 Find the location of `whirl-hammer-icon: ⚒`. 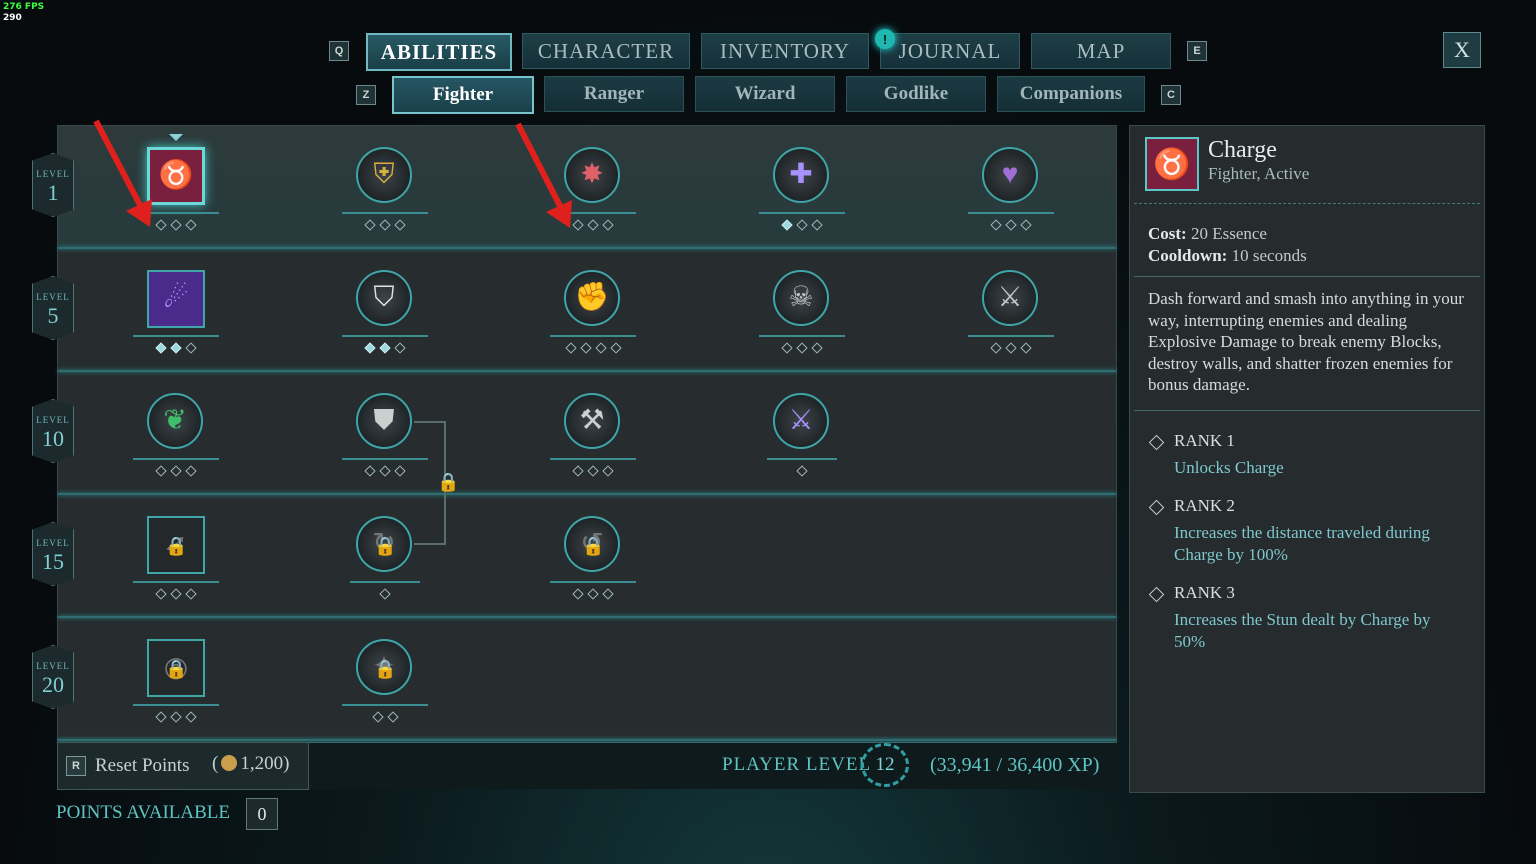

whirl-hammer-icon: ⚒ is located at coordinates (592, 420).